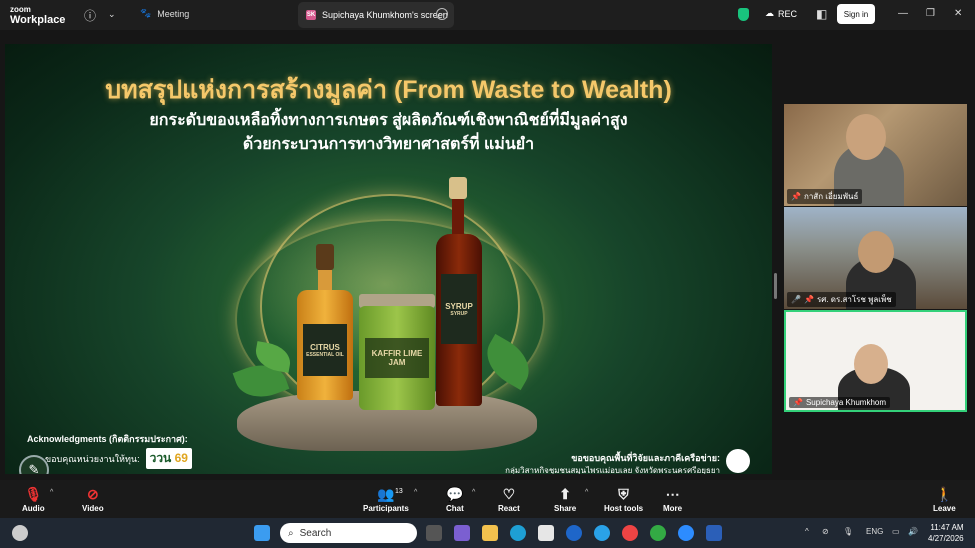 This screenshot has height=548, width=975. I want to click on mic-icon: 🎙, so click(848, 531).